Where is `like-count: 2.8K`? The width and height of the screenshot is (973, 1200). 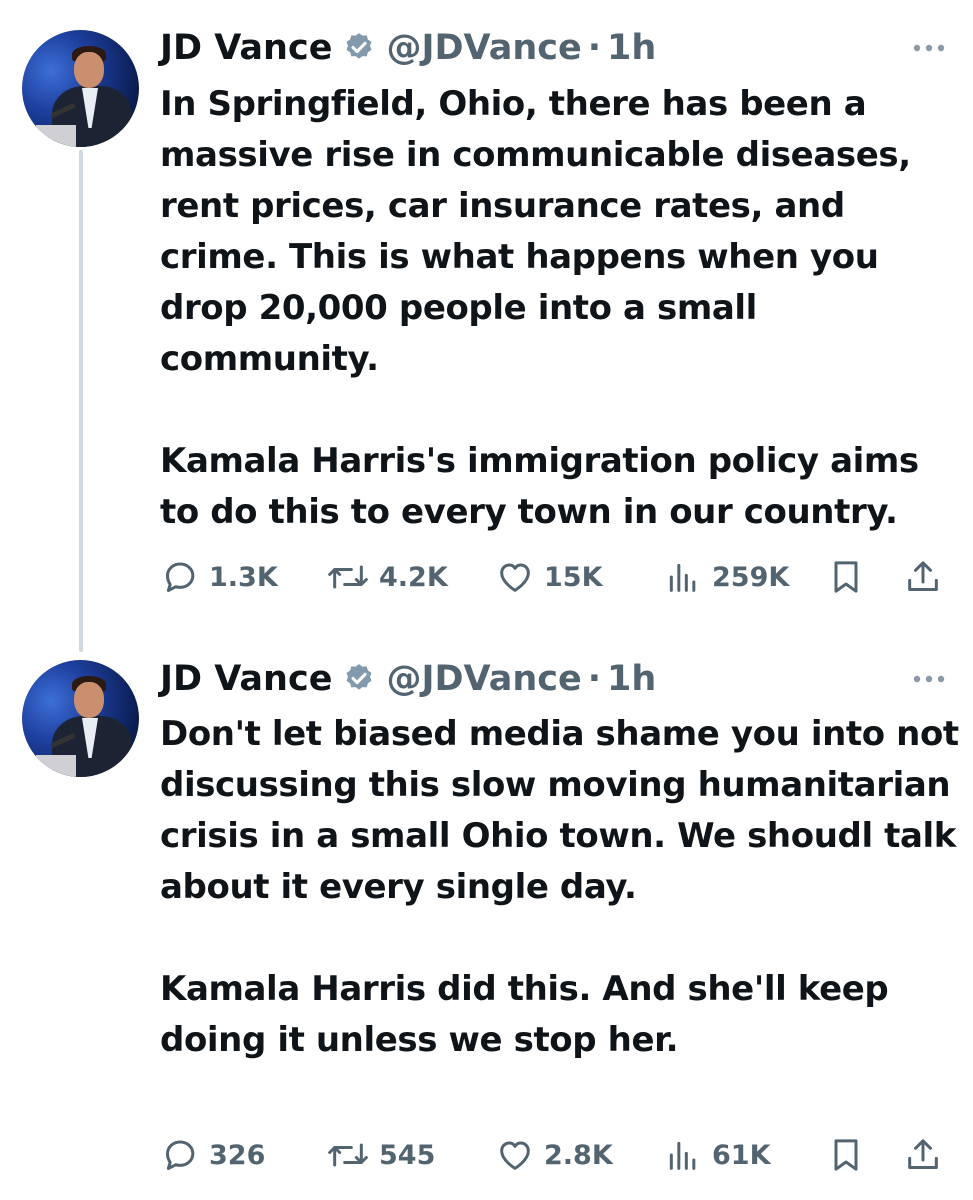 like-count: 2.8K is located at coordinates (578, 1155).